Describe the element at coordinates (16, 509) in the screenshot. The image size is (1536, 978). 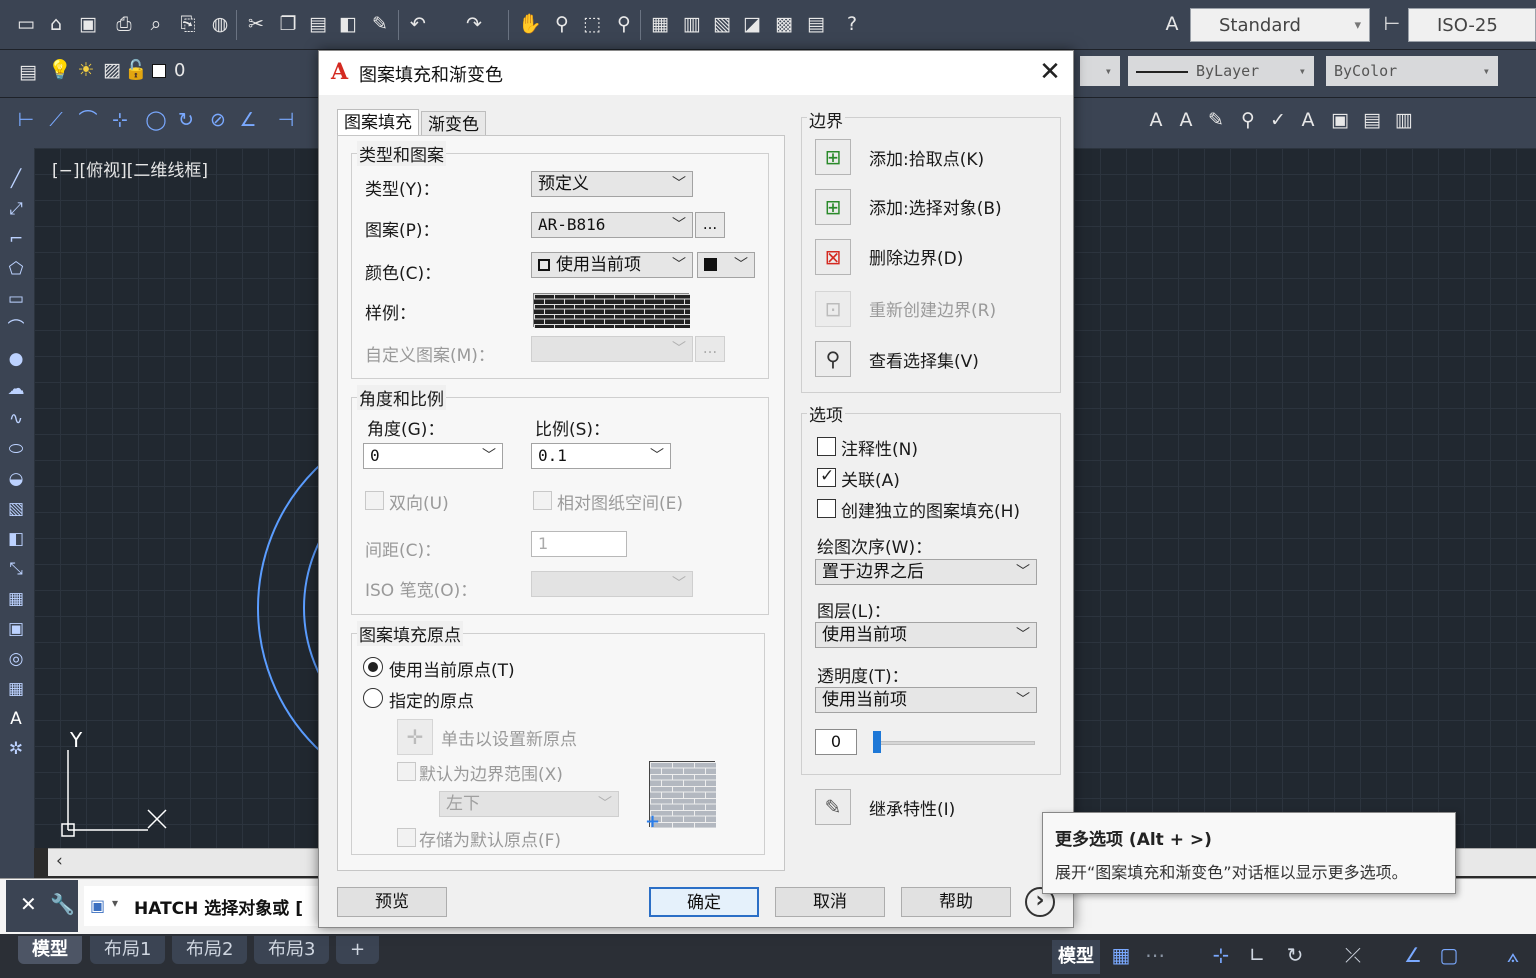
I see `insert-block-icon: ▧` at that location.